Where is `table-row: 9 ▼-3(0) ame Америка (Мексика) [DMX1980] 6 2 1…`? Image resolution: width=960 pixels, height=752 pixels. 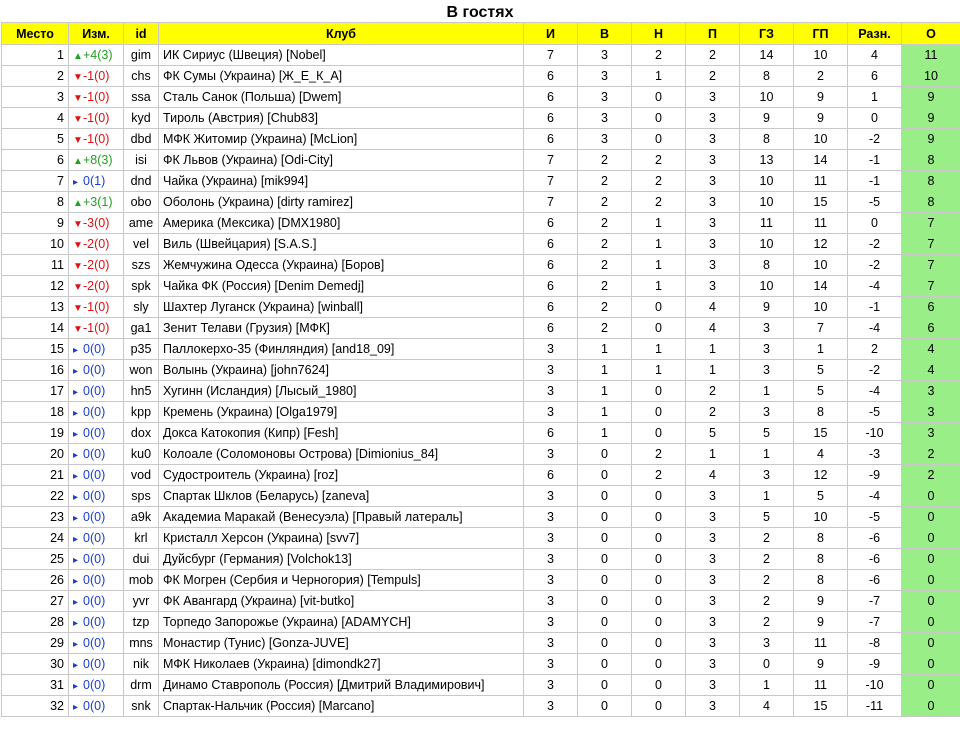
table-row: 9 ▼-3(0) ame Америка (Мексика) [DMX1980] 6 2 1… is located at coordinates (480, 223).